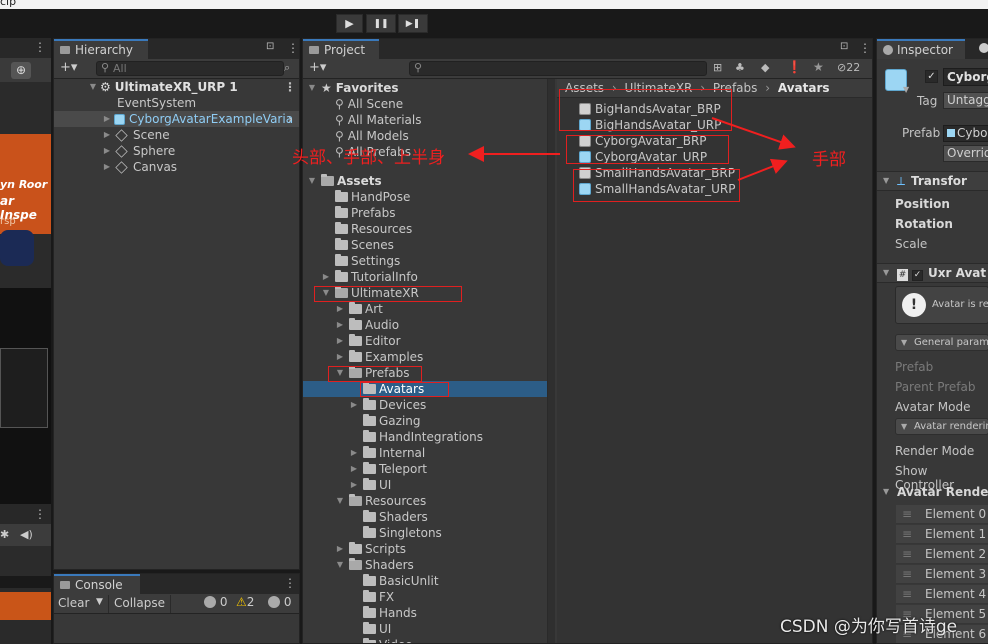 Image resolution: width=988 pixels, height=644 pixels. What do you see at coordinates (632, 149) in the screenshot?
I see `annotation-arrows` at bounding box center [632, 149].